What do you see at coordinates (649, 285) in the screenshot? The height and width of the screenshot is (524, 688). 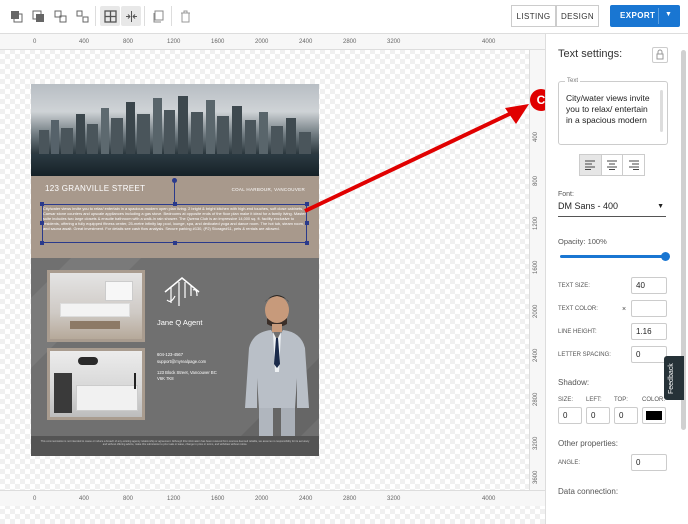 I see `text-size-input: 40` at bounding box center [649, 285].